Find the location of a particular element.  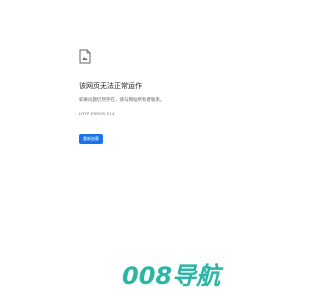

reload-button: 重新加载 is located at coordinates (91, 139).